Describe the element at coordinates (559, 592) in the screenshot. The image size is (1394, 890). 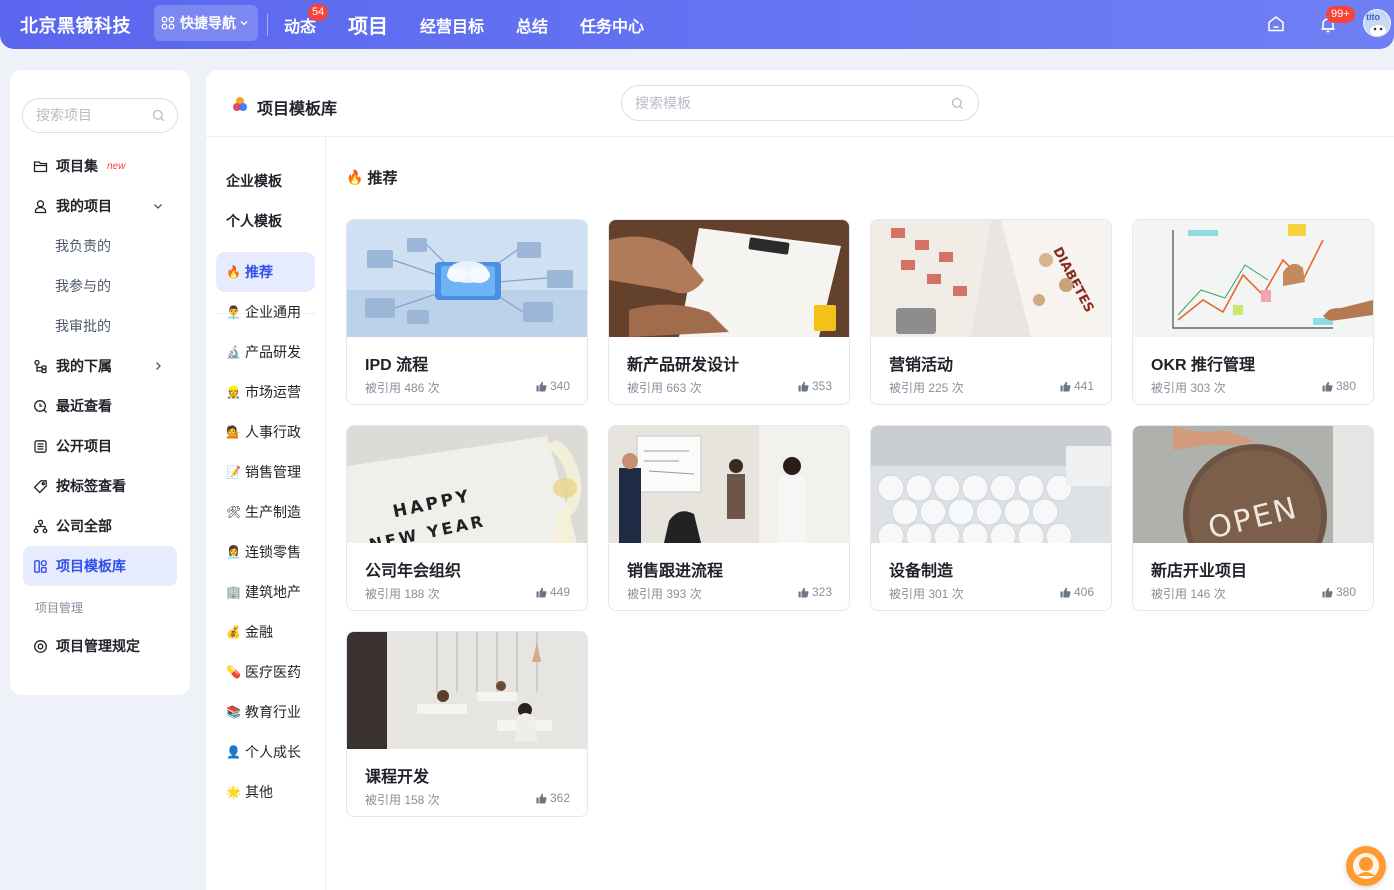
I see `template-card-likes-count: 449` at that location.